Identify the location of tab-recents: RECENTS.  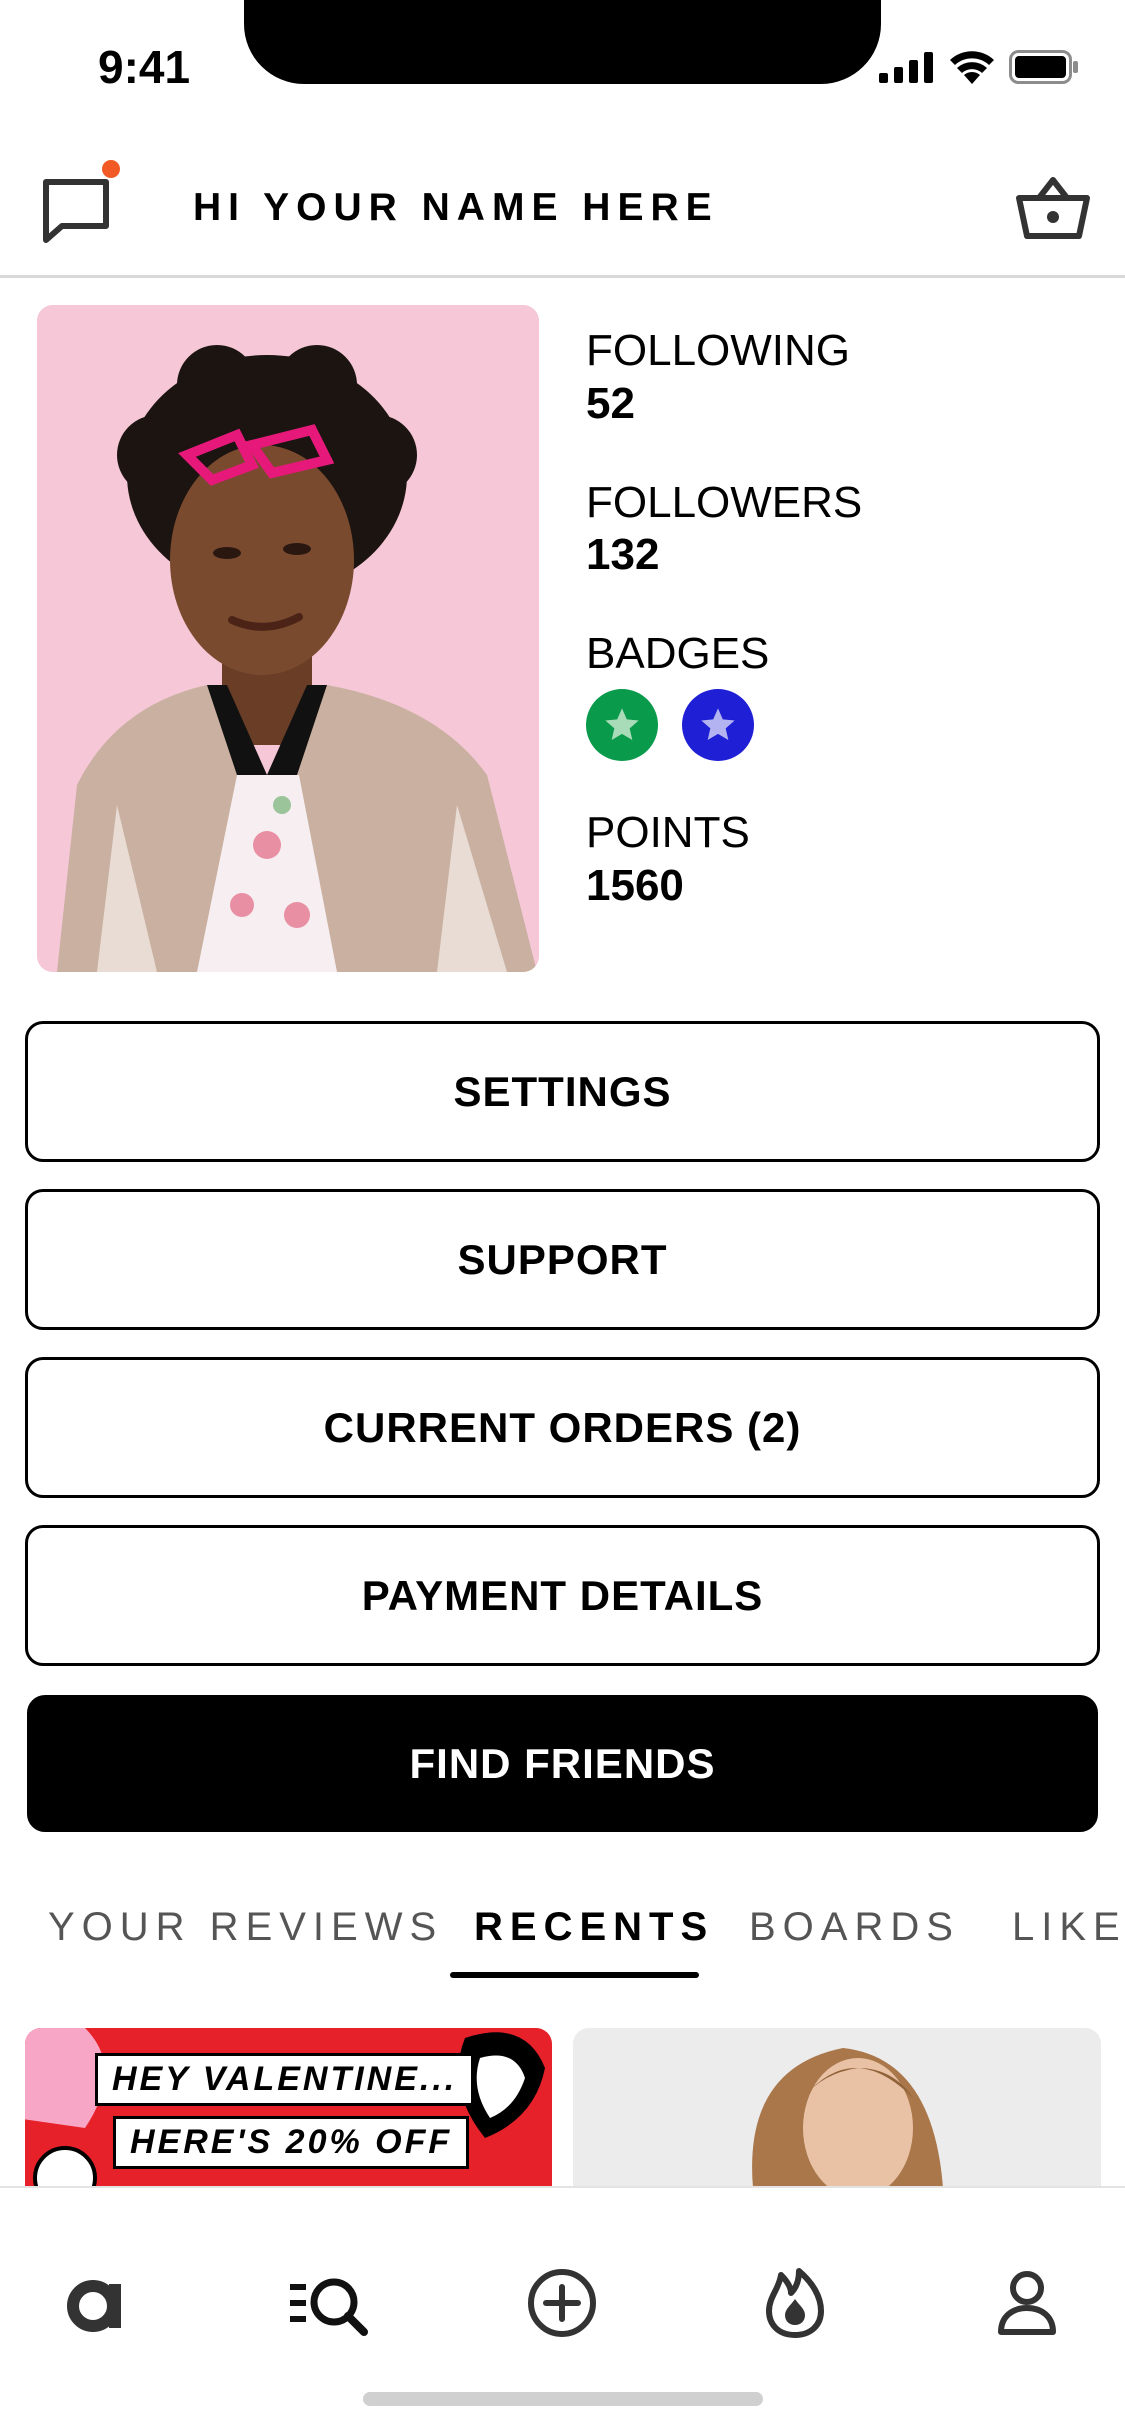
(594, 1927).